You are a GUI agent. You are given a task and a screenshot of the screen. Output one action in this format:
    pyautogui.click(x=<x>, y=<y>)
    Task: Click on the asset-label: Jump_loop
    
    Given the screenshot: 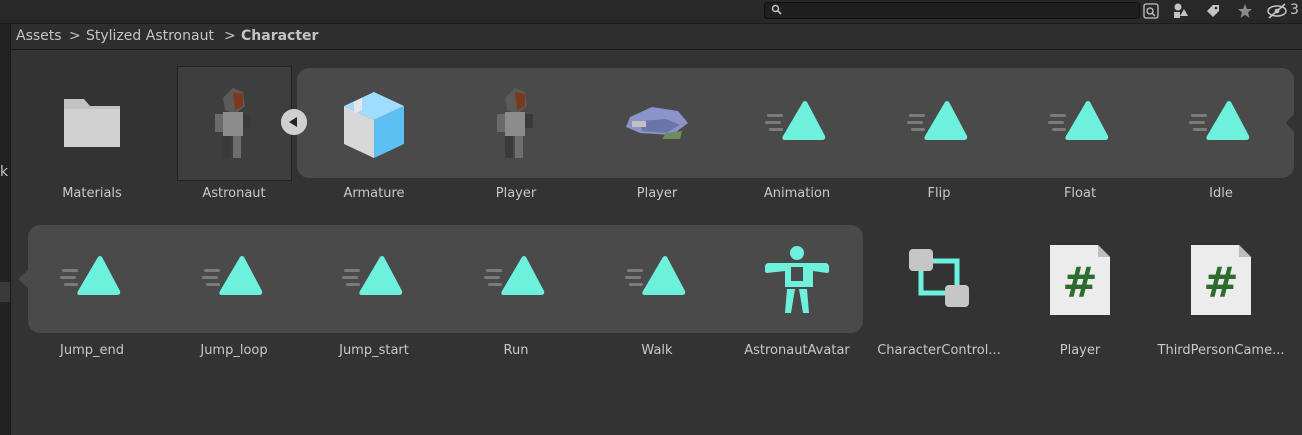 What is the action you would take?
    pyautogui.click(x=234, y=350)
    